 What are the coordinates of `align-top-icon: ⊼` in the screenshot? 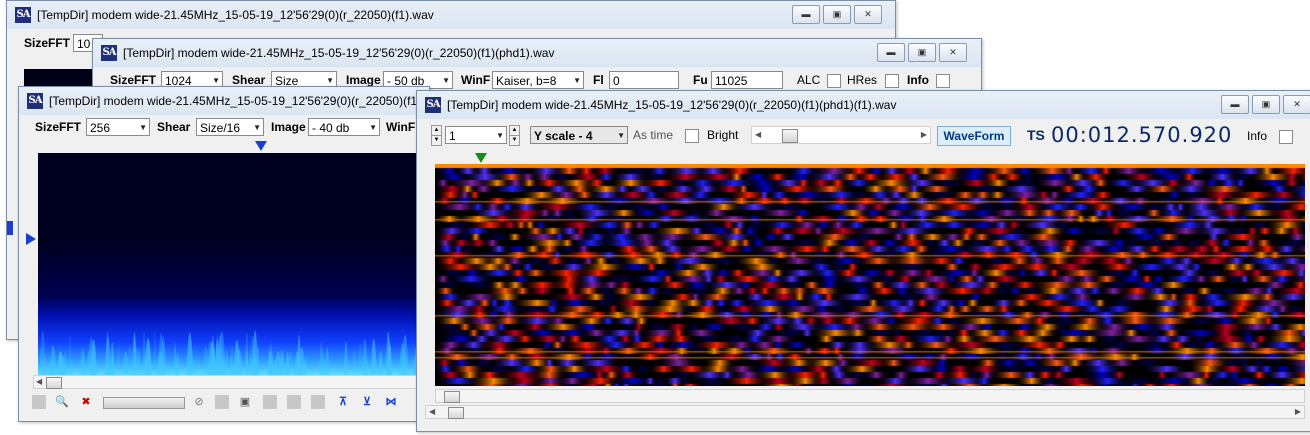 It's located at (343, 402).